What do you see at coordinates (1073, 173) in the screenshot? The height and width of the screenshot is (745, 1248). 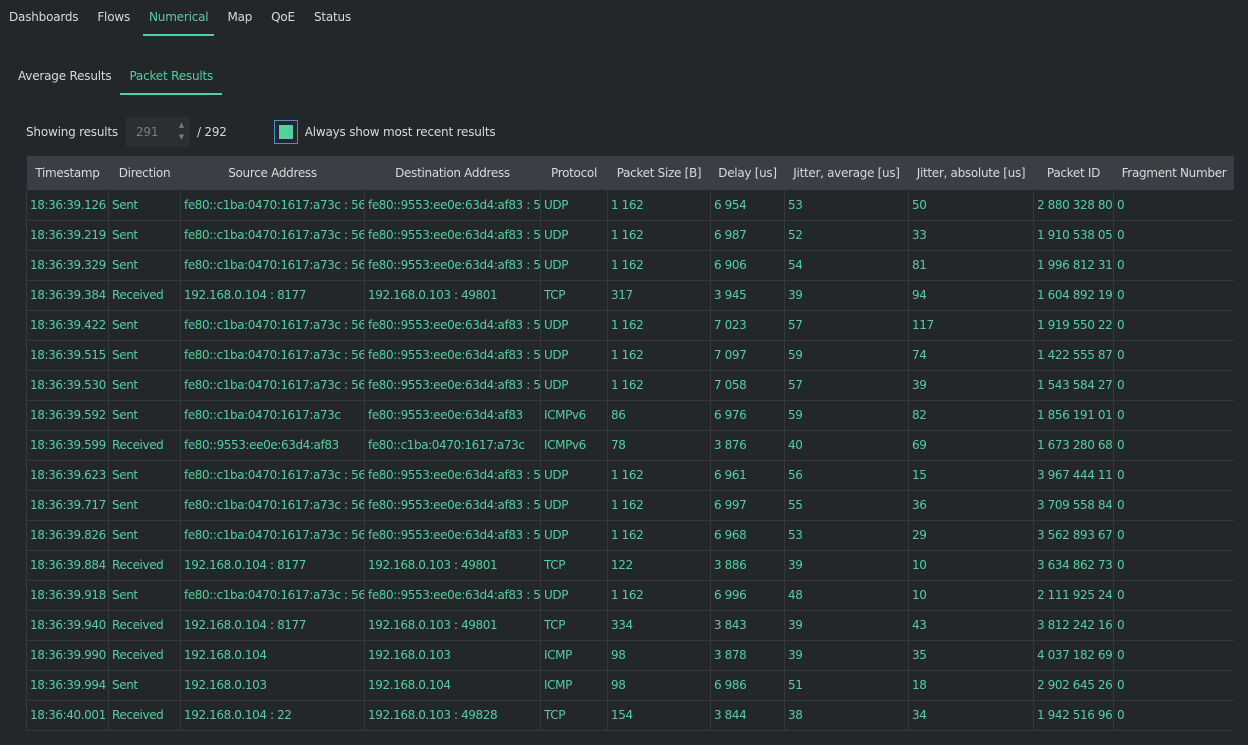 I see `column-header-packet-id: Packet ID` at bounding box center [1073, 173].